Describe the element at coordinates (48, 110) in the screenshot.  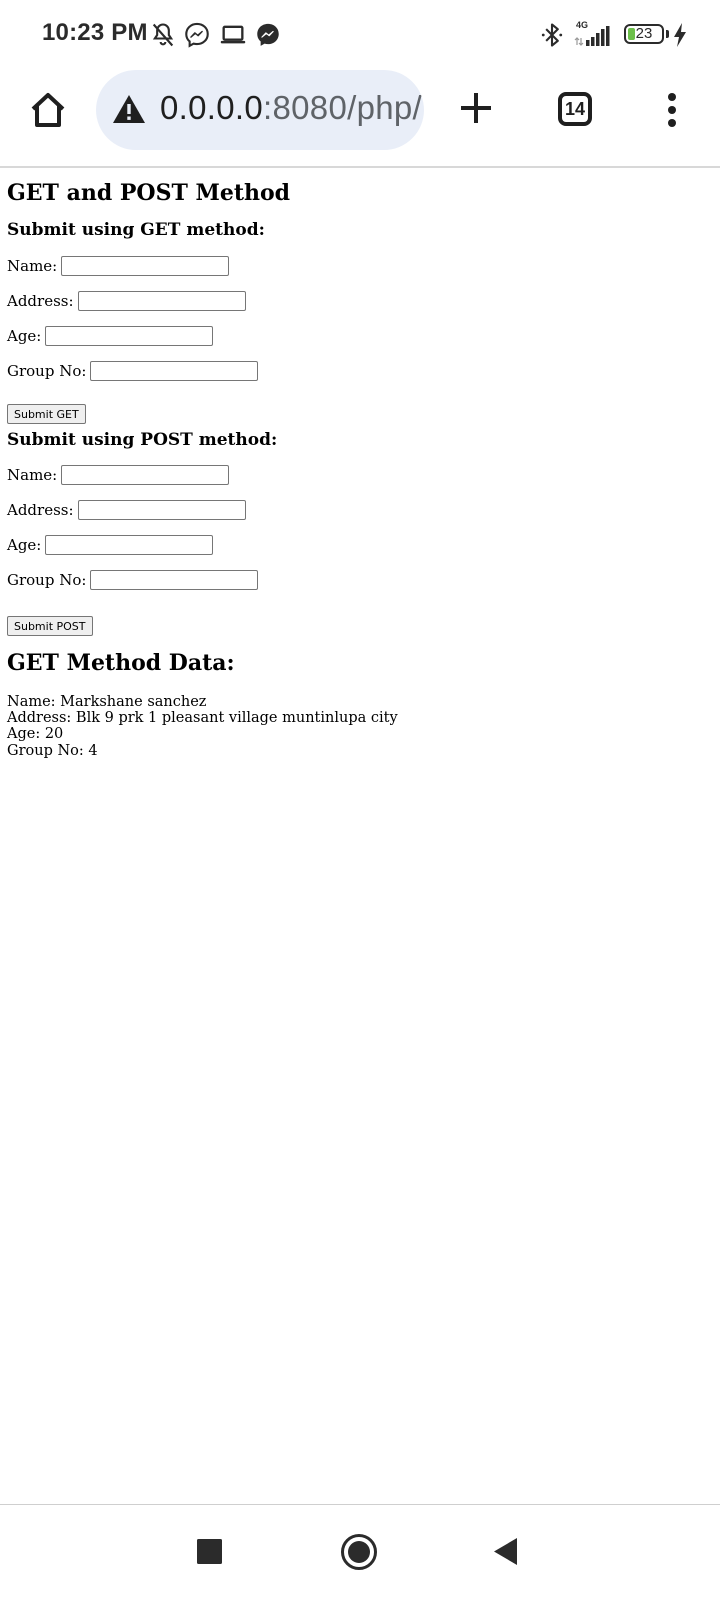
I see `home-icon` at that location.